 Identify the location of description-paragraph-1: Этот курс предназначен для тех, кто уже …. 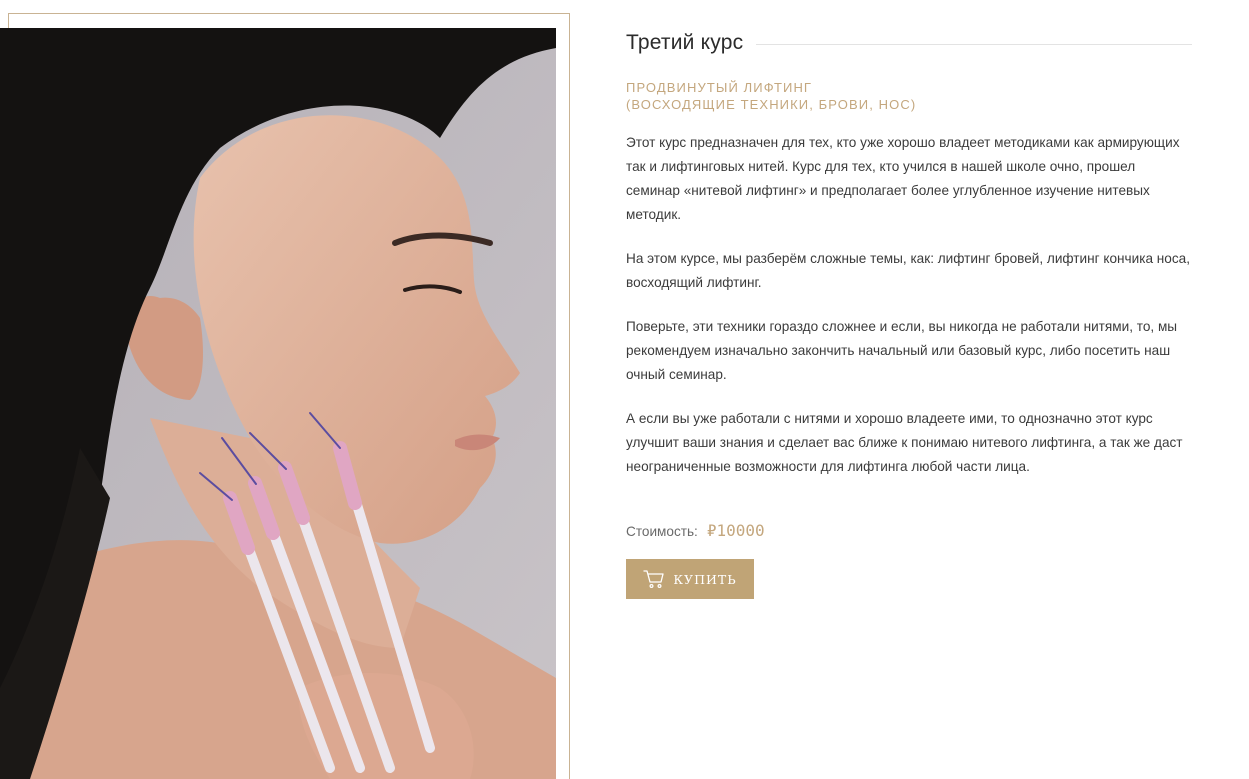
(903, 178).